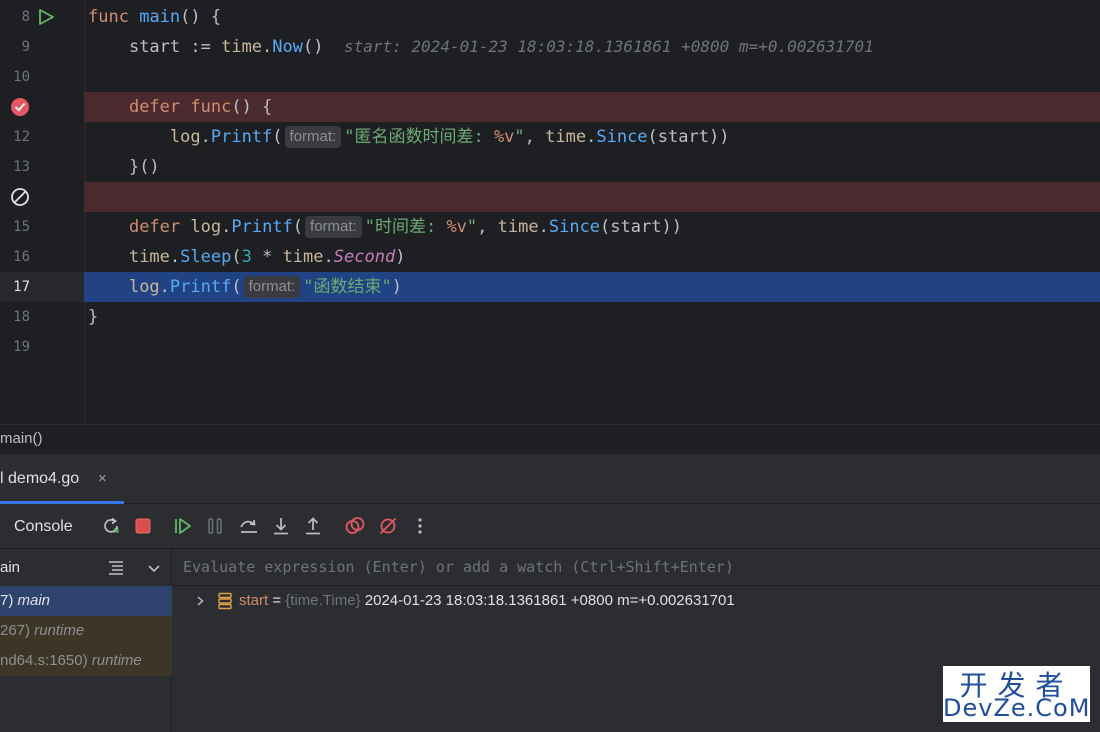 This screenshot has height=732, width=1100. What do you see at coordinates (42, 137) in the screenshot?
I see `gutter: 12` at bounding box center [42, 137].